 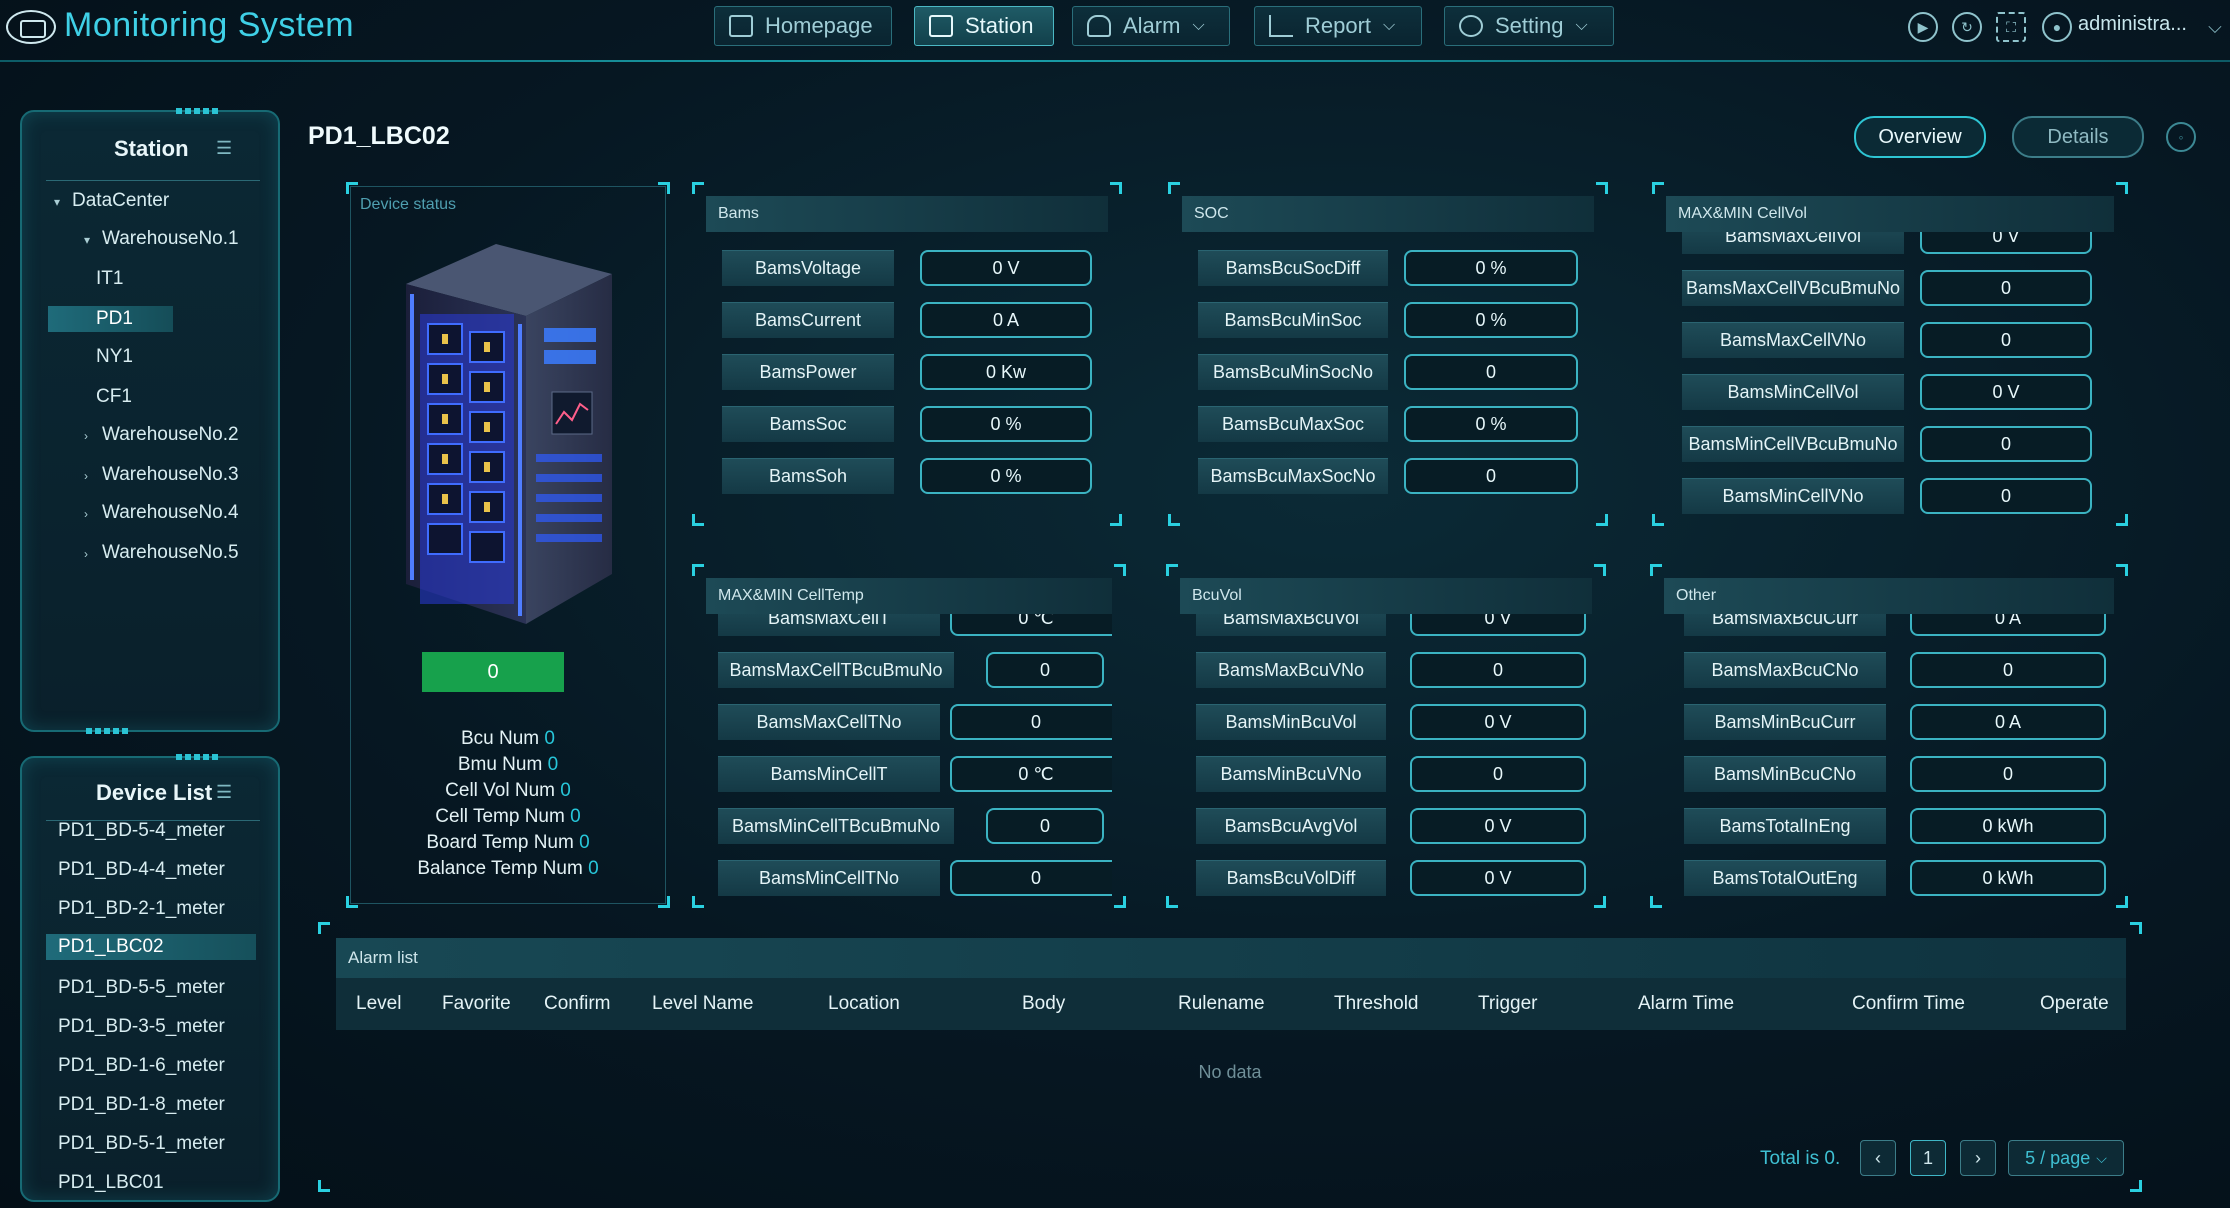 I want to click on prev-page-icon: ‹, so click(x=1878, y=1158).